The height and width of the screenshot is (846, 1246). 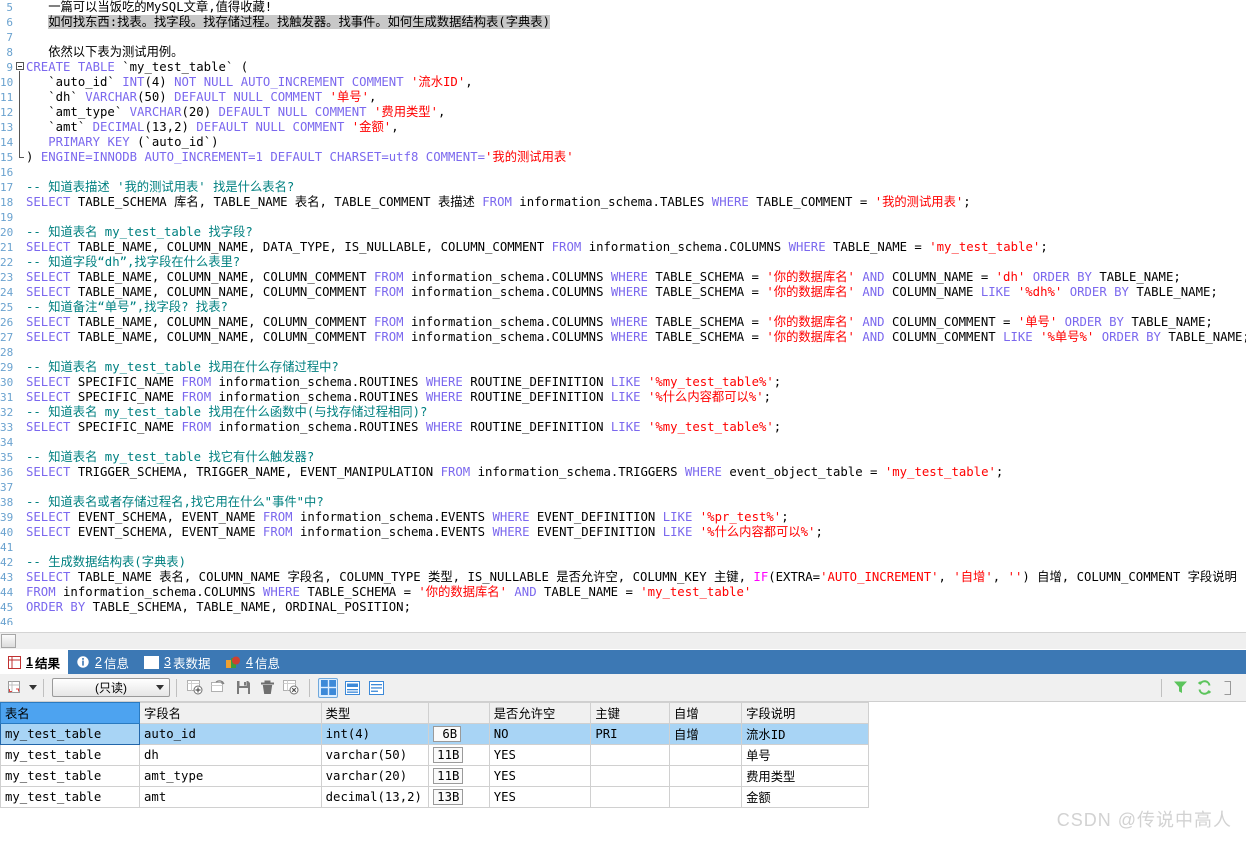 What do you see at coordinates (459, 734) in the screenshot?
I see `grid-cell-size: 6B` at bounding box center [459, 734].